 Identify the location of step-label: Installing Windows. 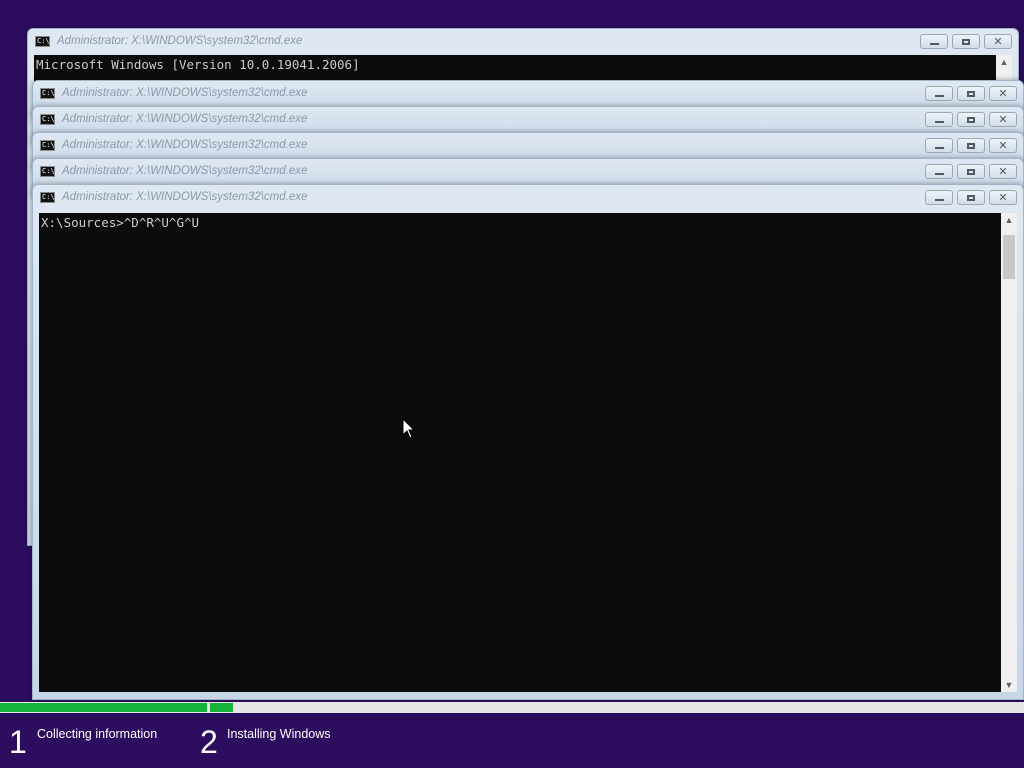
(279, 734).